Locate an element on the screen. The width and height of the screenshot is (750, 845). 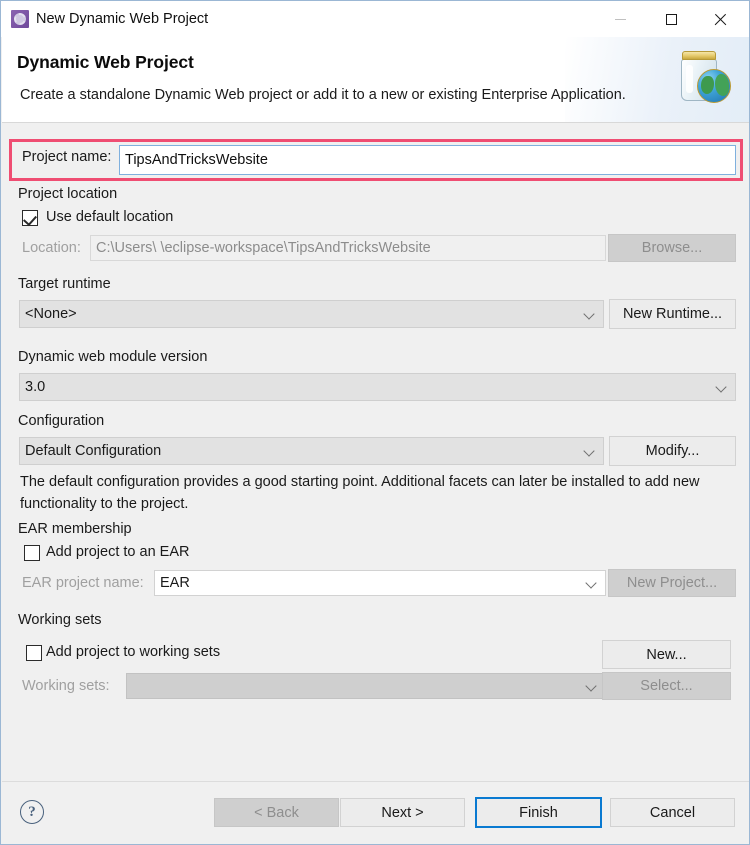
minimize-icon is located at coordinates (620, 19).